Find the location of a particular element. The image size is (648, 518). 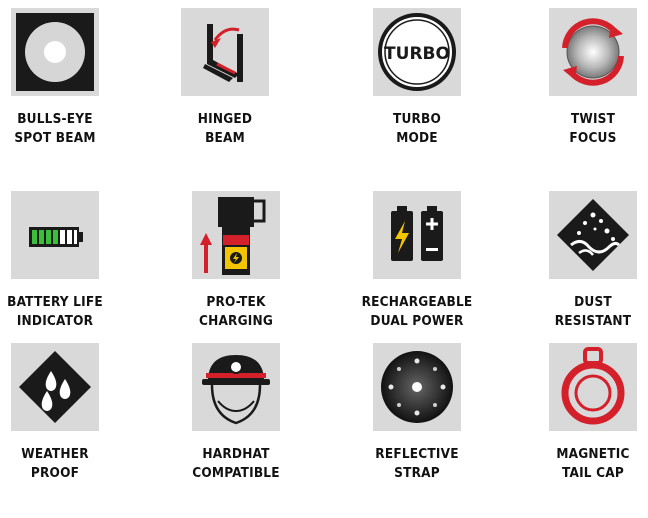

feature-battery-life: BATTERY LIFE INDICATOR is located at coordinates (60, 261).